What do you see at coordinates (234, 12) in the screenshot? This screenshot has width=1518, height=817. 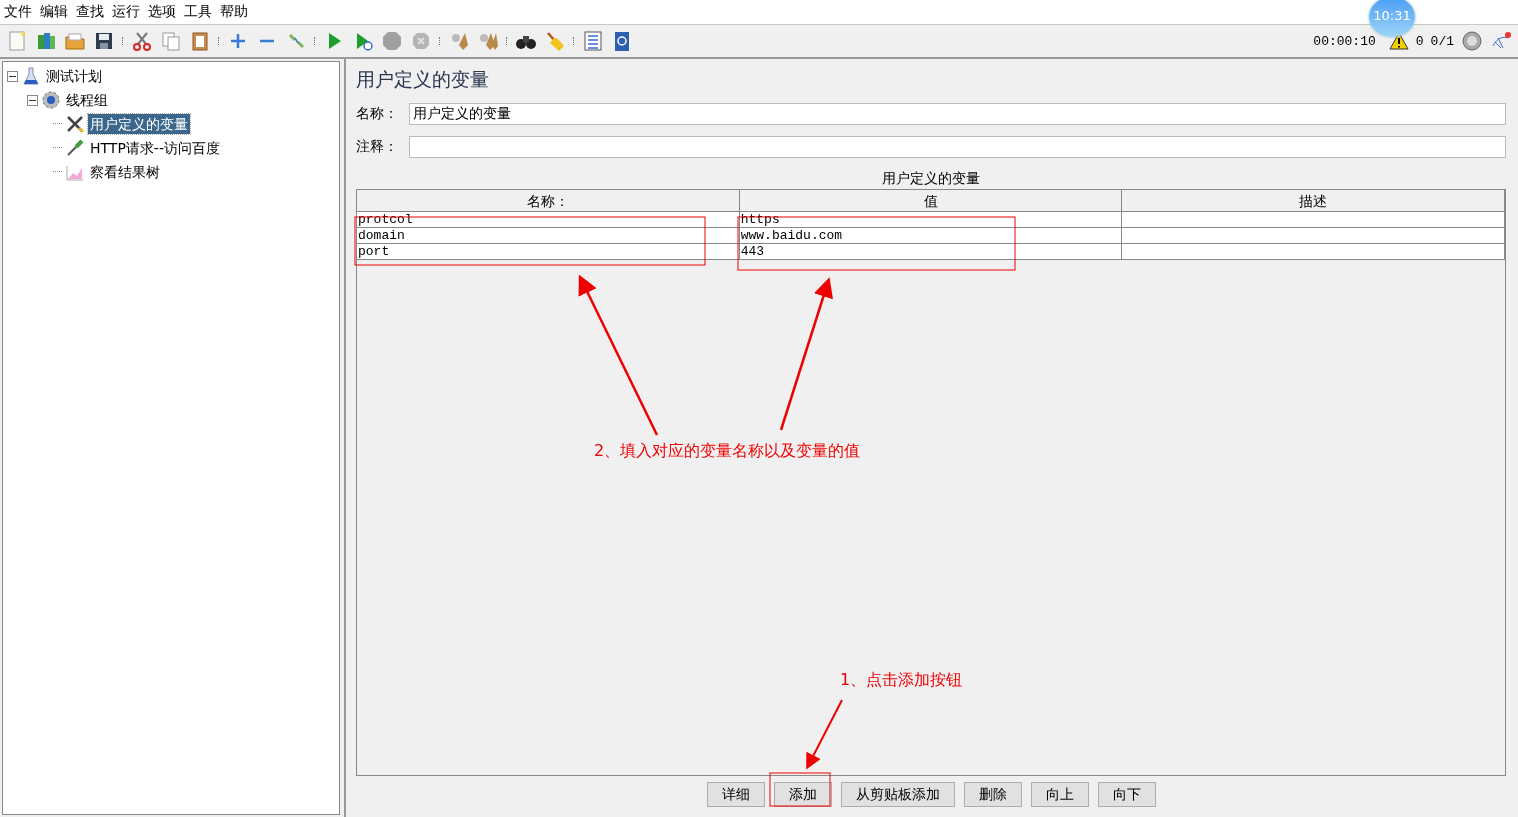 I see `menu-item: 帮助` at bounding box center [234, 12].